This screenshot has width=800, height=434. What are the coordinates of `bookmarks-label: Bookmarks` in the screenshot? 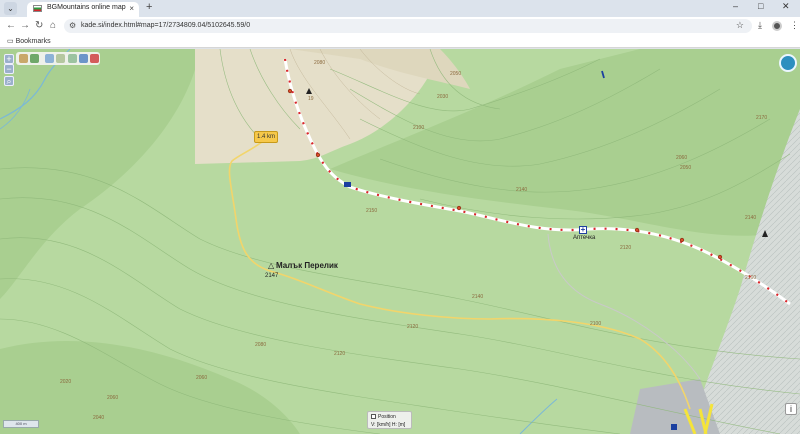 It's located at (33, 41).